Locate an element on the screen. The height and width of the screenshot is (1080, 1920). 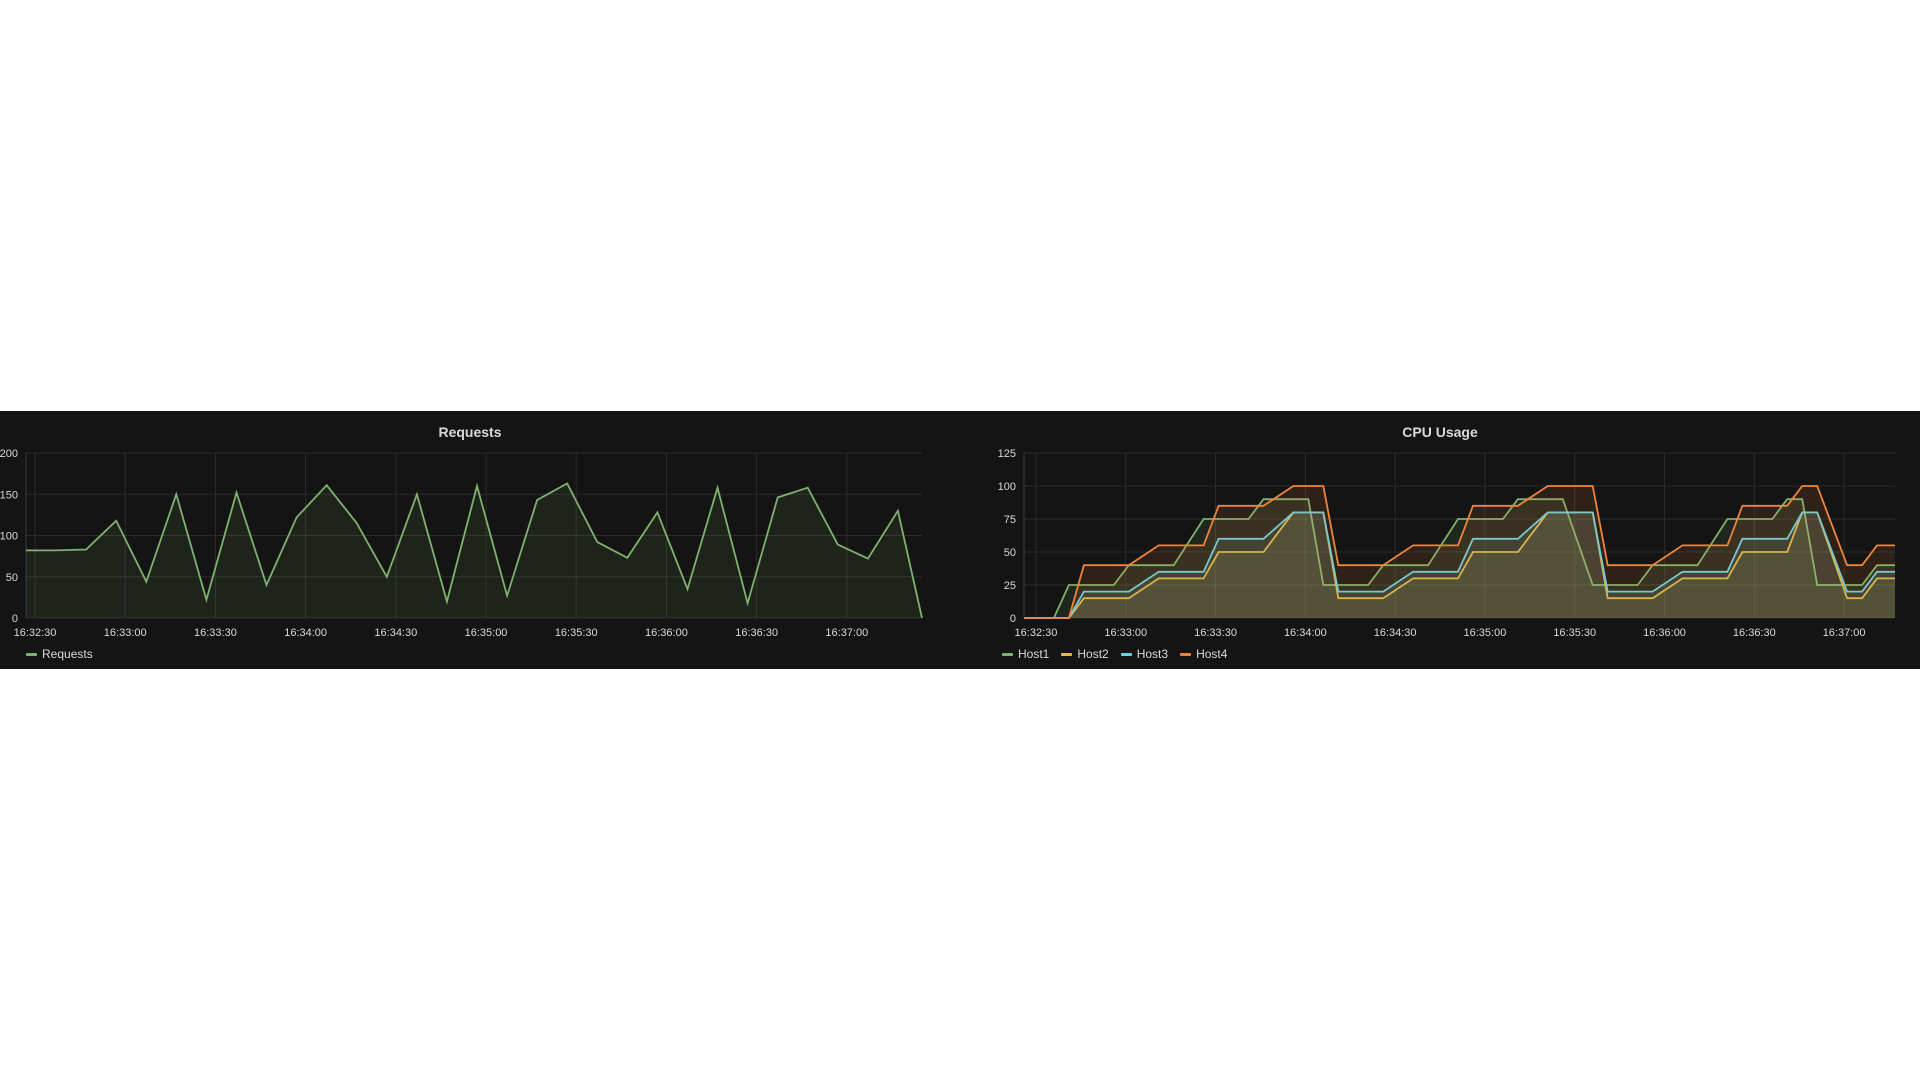
legend-label: Host1 is located at coordinates (1034, 654).